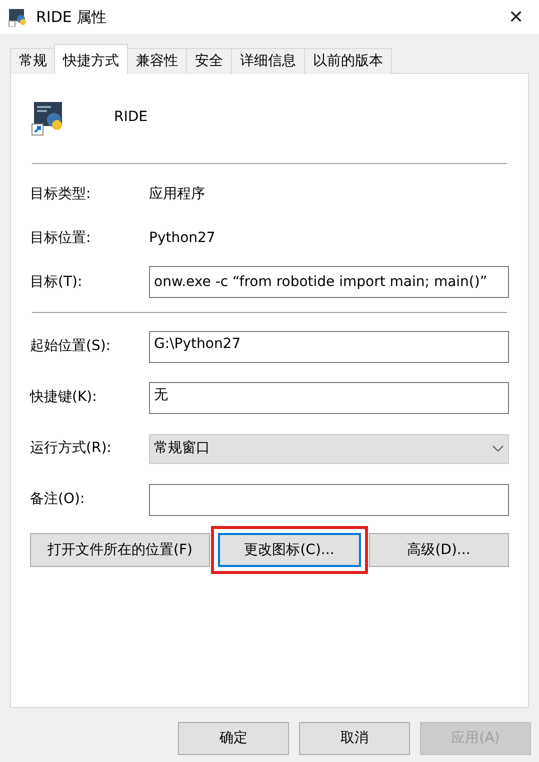  Describe the element at coordinates (131, 117) in the screenshot. I see `shortcut-name: RIDE` at that location.